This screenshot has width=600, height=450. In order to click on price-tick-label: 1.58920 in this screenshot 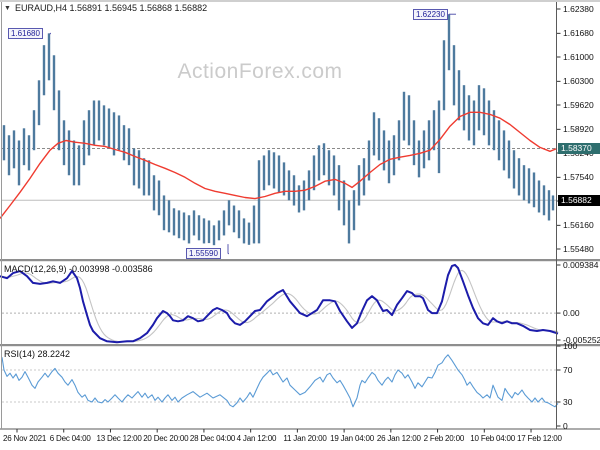, I will do `click(578, 129)`.